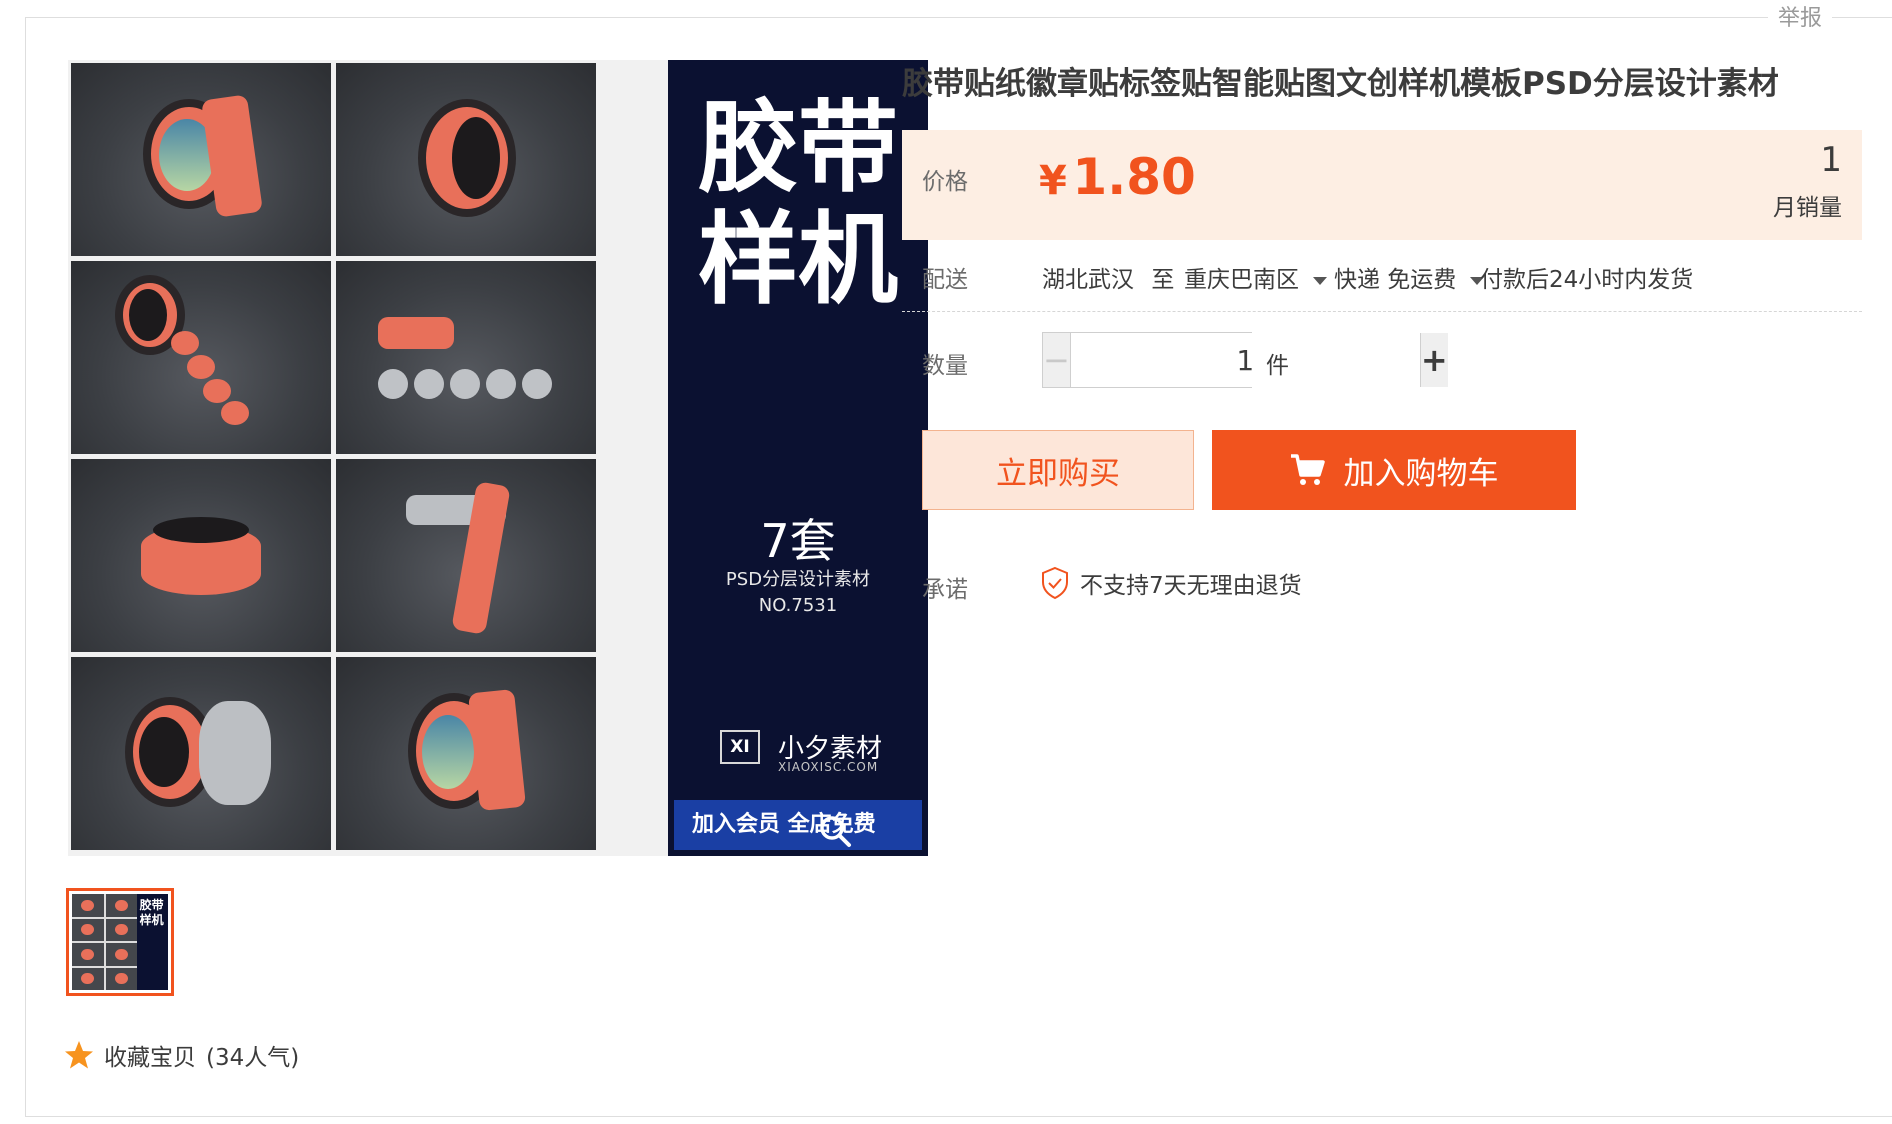 The height and width of the screenshot is (1124, 1892). I want to click on currency-symbol: ¥, so click(1053, 181).